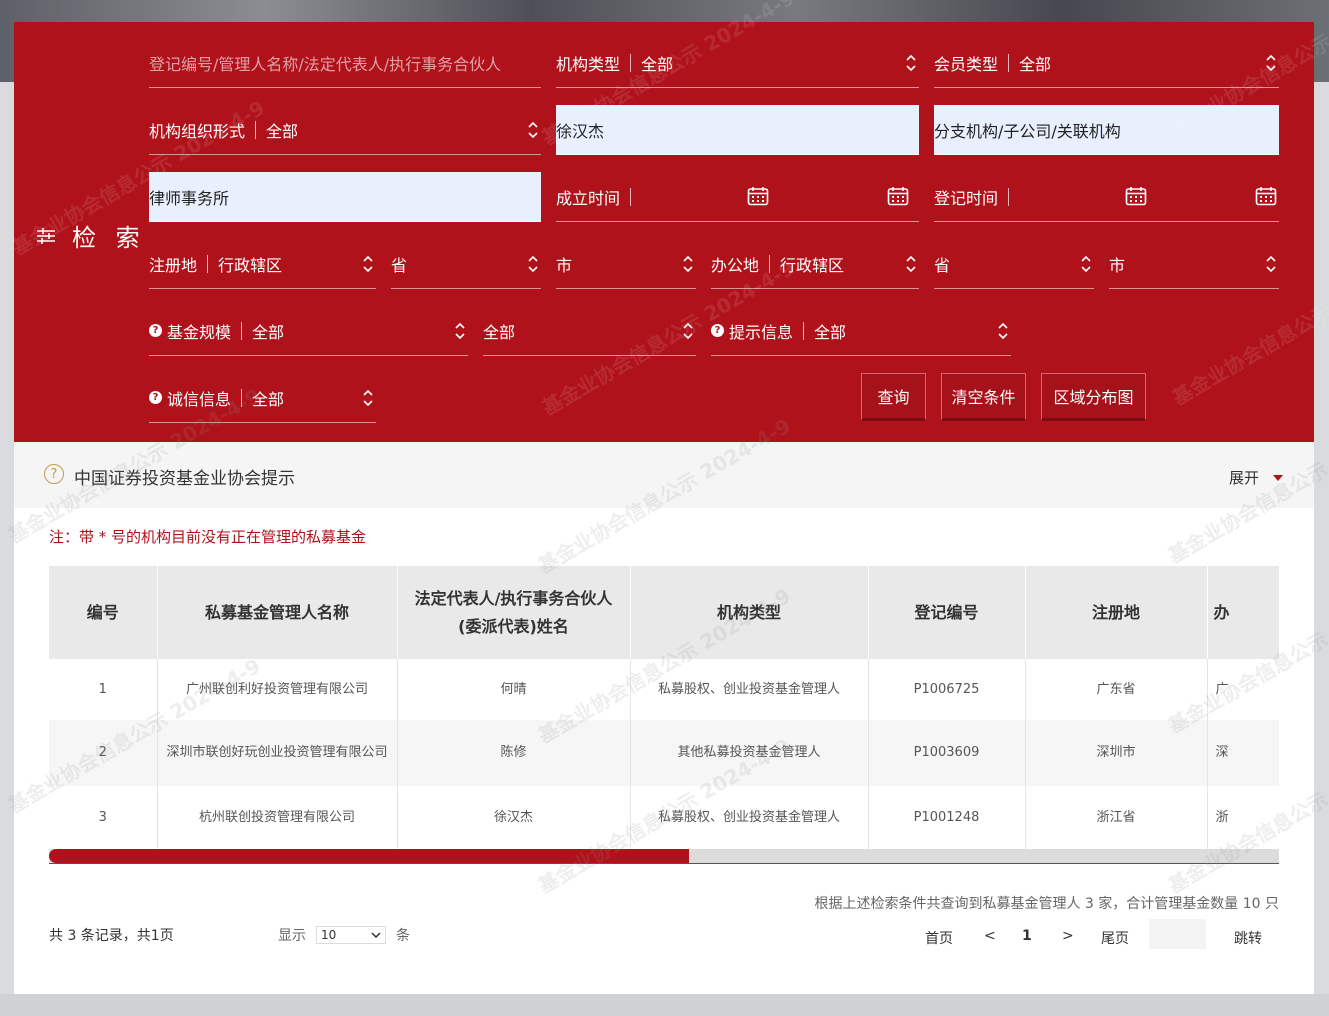 Image resolution: width=1329 pixels, height=1016 pixels. I want to click on representative-value: 徐汉杰, so click(580, 131).